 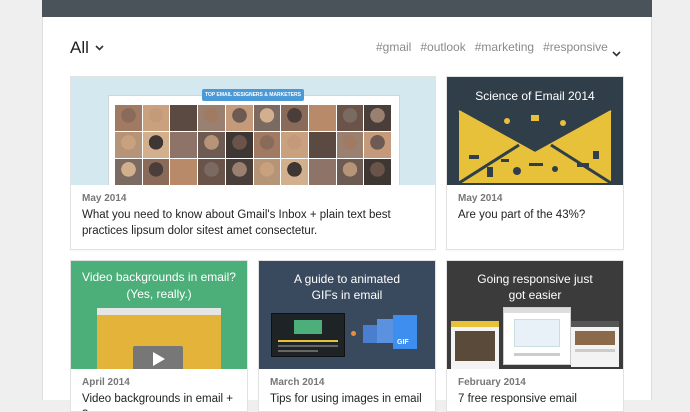 I want to click on tablet-mockup, so click(x=595, y=344).